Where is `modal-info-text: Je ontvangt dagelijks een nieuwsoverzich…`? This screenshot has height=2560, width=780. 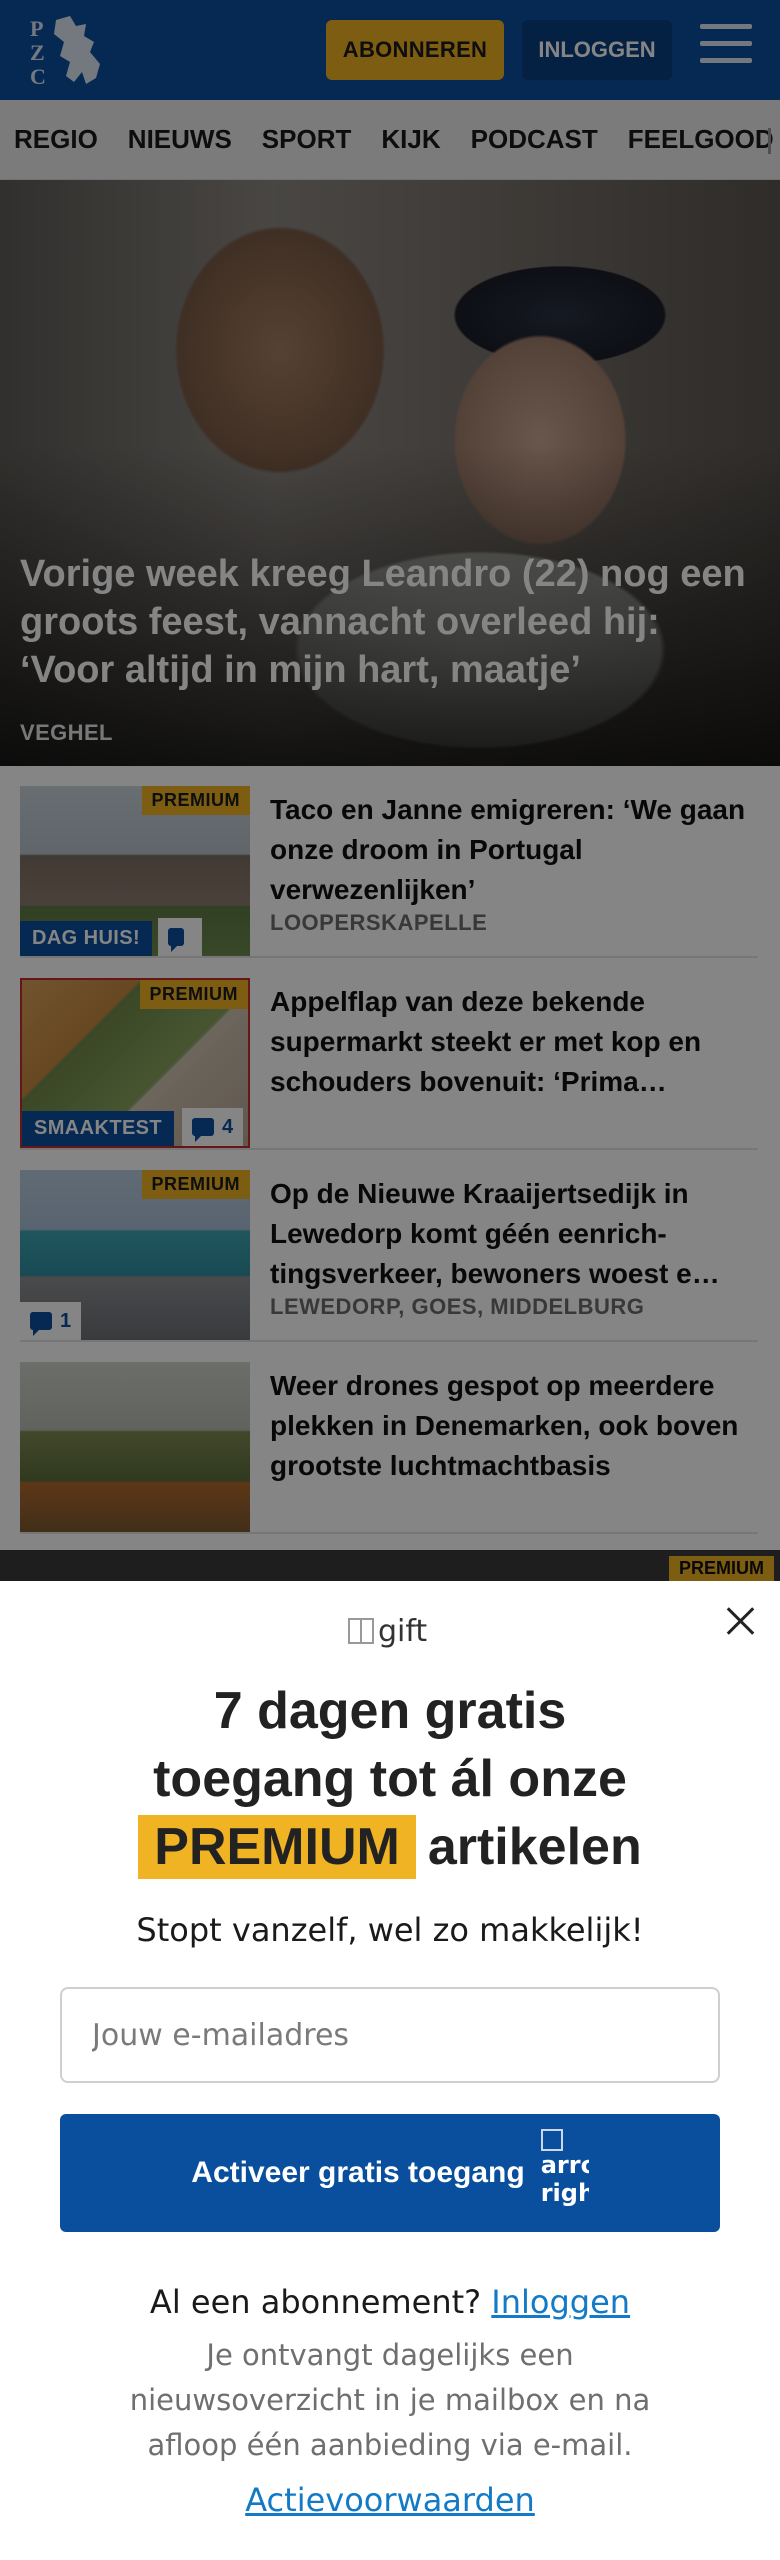 modal-info-text: Je ontvangt dagelijks een nieuwsoverzich… is located at coordinates (390, 2400).